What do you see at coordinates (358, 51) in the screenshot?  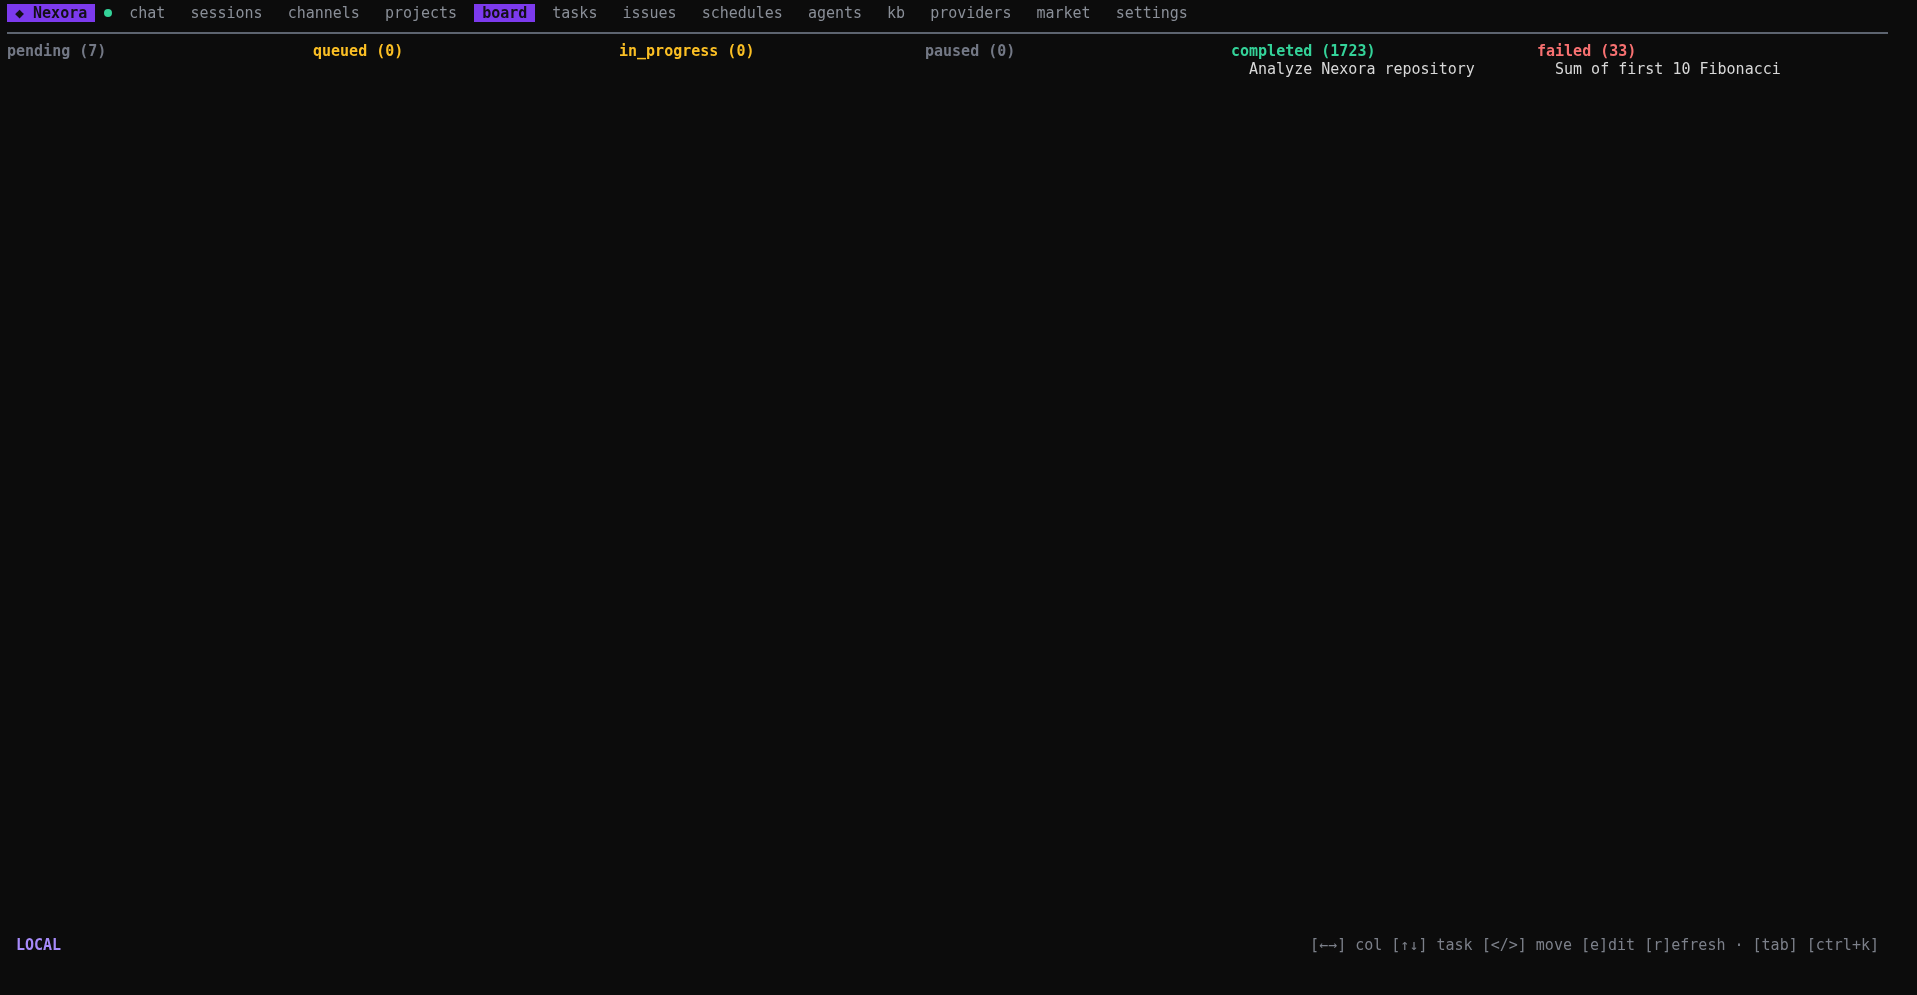 I see `column-header: queued (0)` at bounding box center [358, 51].